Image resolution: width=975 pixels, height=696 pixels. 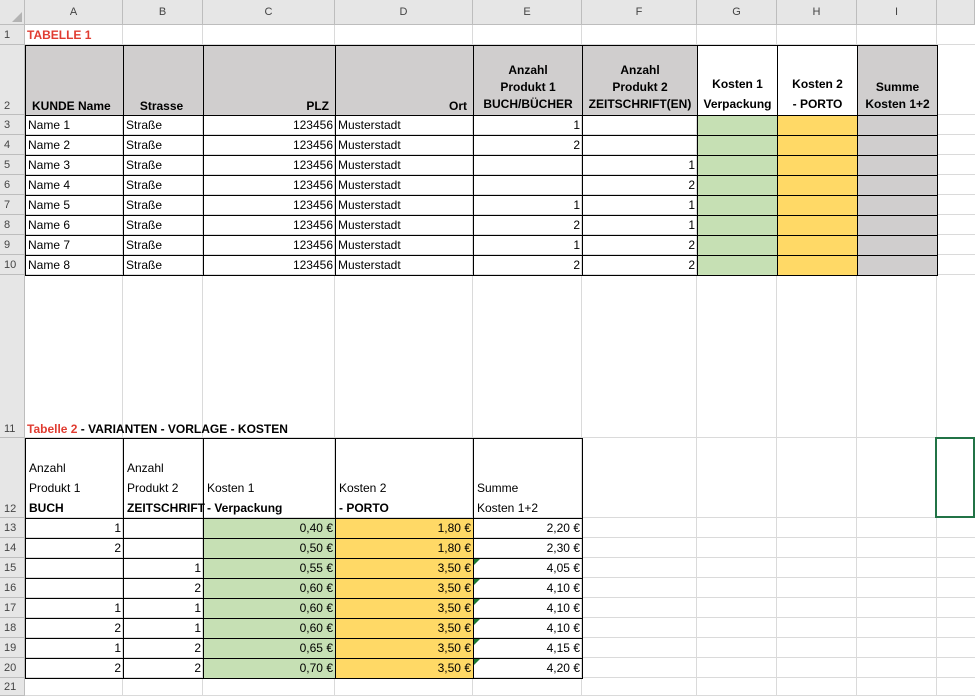 I want to click on column-header-a: A, so click(x=74, y=12).